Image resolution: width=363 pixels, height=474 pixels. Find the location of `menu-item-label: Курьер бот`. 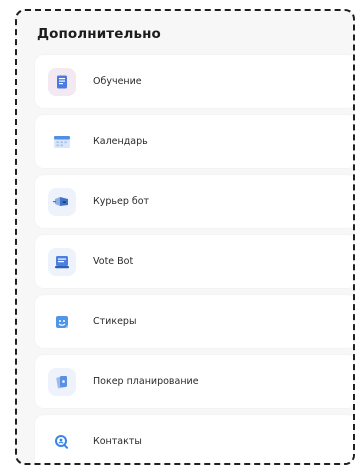

menu-item-label: Курьер бот is located at coordinates (121, 201).